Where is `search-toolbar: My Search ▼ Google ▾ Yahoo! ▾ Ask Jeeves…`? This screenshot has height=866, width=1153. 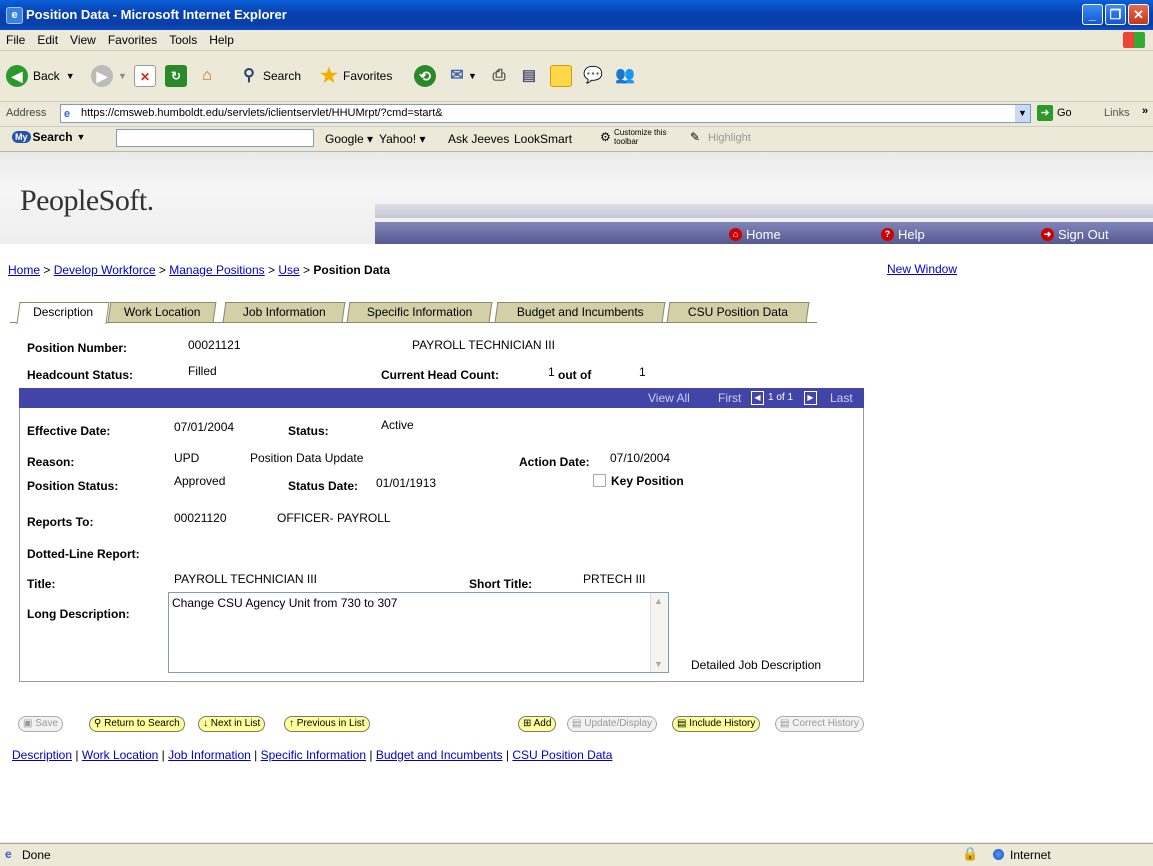
search-toolbar: My Search ▼ Google ▾ Yahoo! ▾ Ask Jeeves… is located at coordinates (576, 139).